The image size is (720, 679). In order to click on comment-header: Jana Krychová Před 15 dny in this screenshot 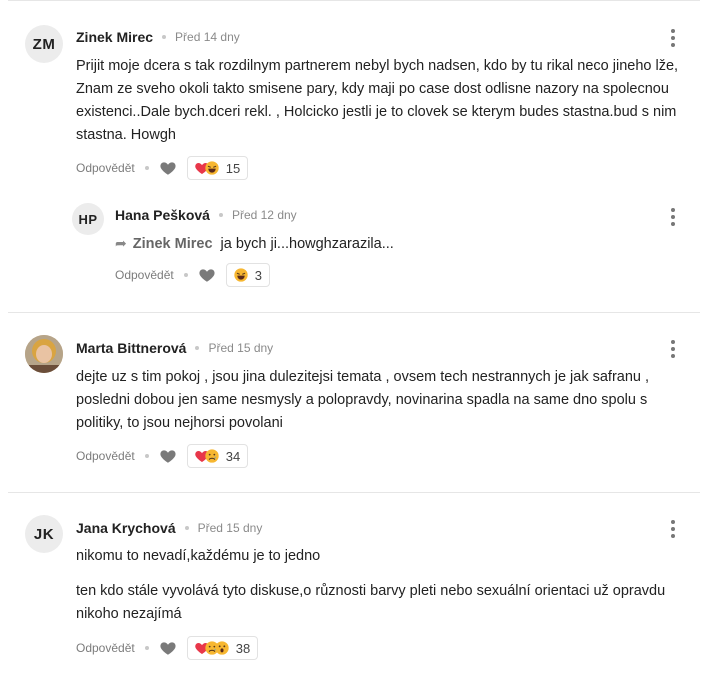, I will do `click(169, 528)`.